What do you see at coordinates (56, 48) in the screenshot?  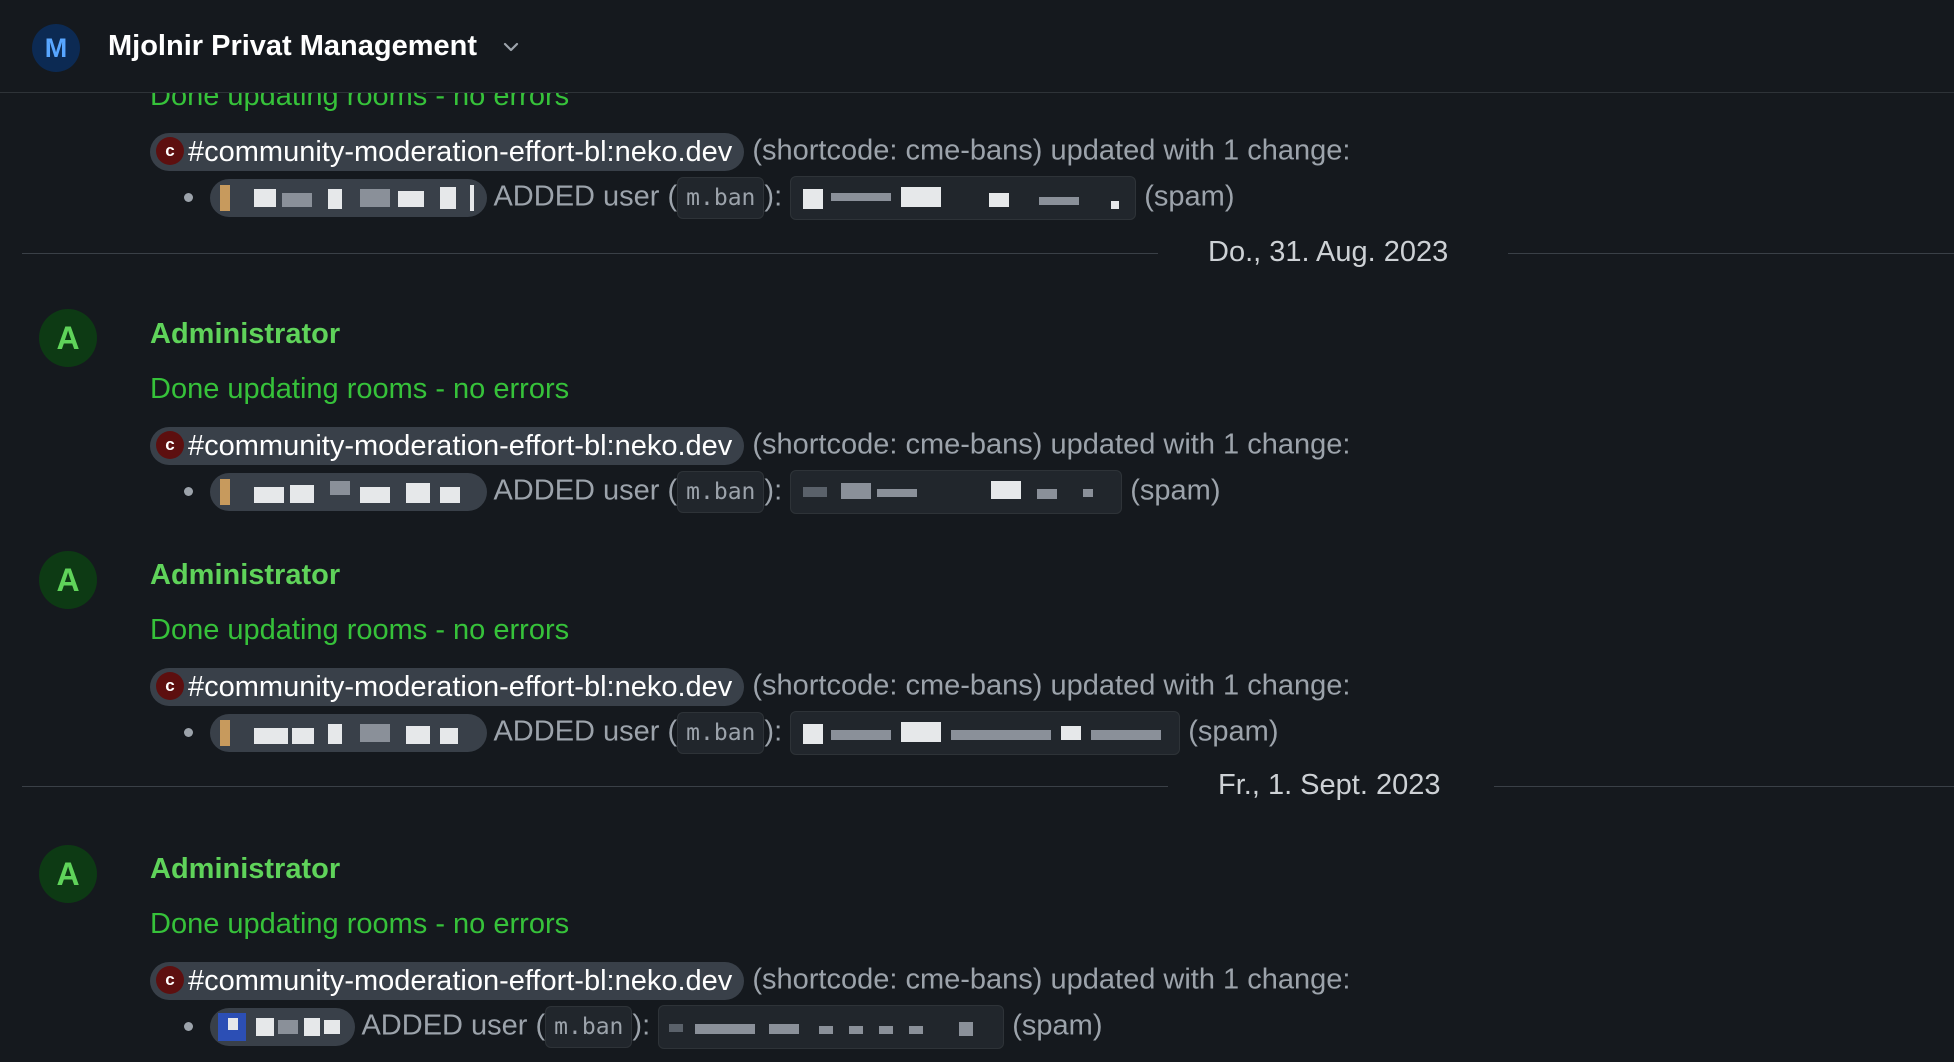 I see `room-avatar: M` at bounding box center [56, 48].